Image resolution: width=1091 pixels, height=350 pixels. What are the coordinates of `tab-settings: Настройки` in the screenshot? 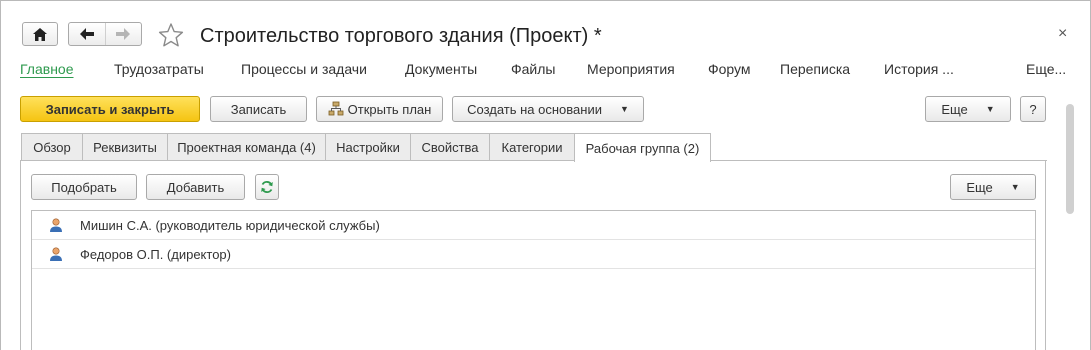 It's located at (368, 147).